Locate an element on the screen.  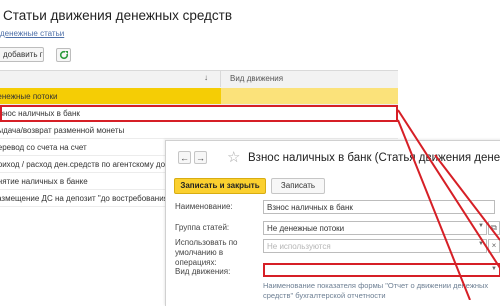
movement-kind-label: Вид движения: is located at coordinates (203, 271).